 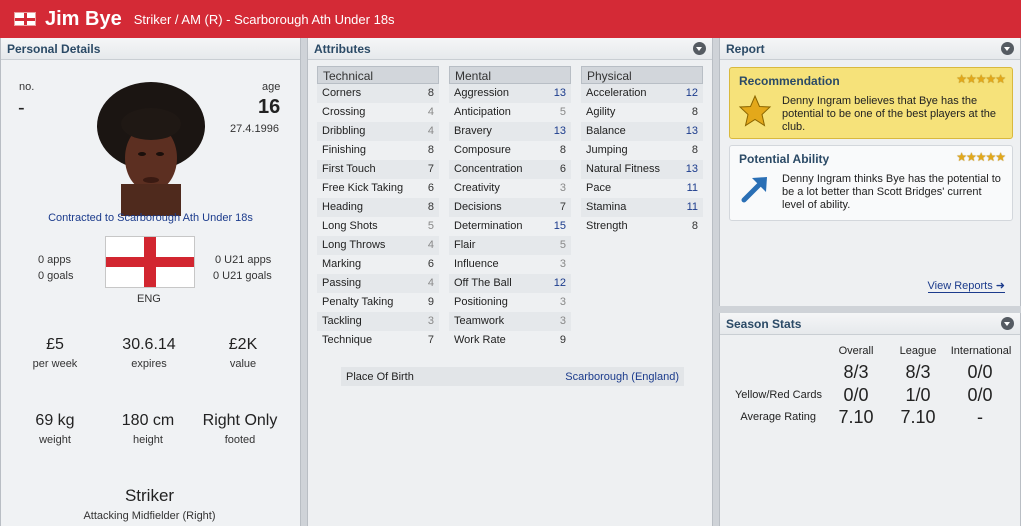 I want to click on attribute-row: Off The Ball 12, so click(x=510, y=283).